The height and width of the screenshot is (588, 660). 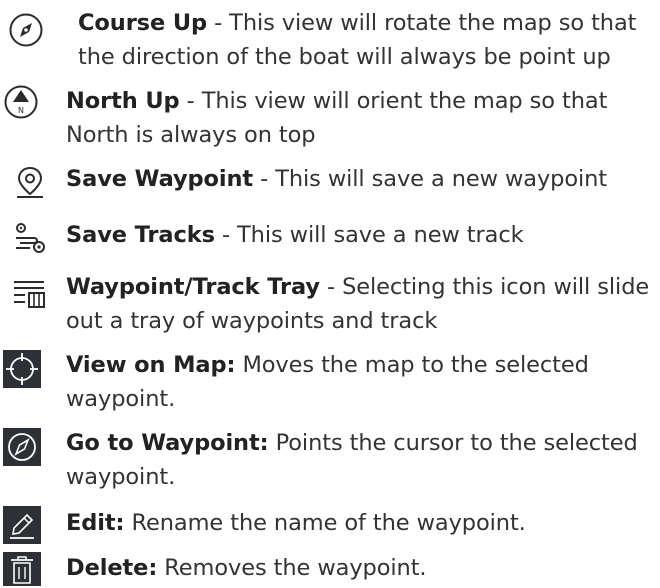 I want to click on legend-description: Rename the name of the waypoint., so click(x=325, y=523).